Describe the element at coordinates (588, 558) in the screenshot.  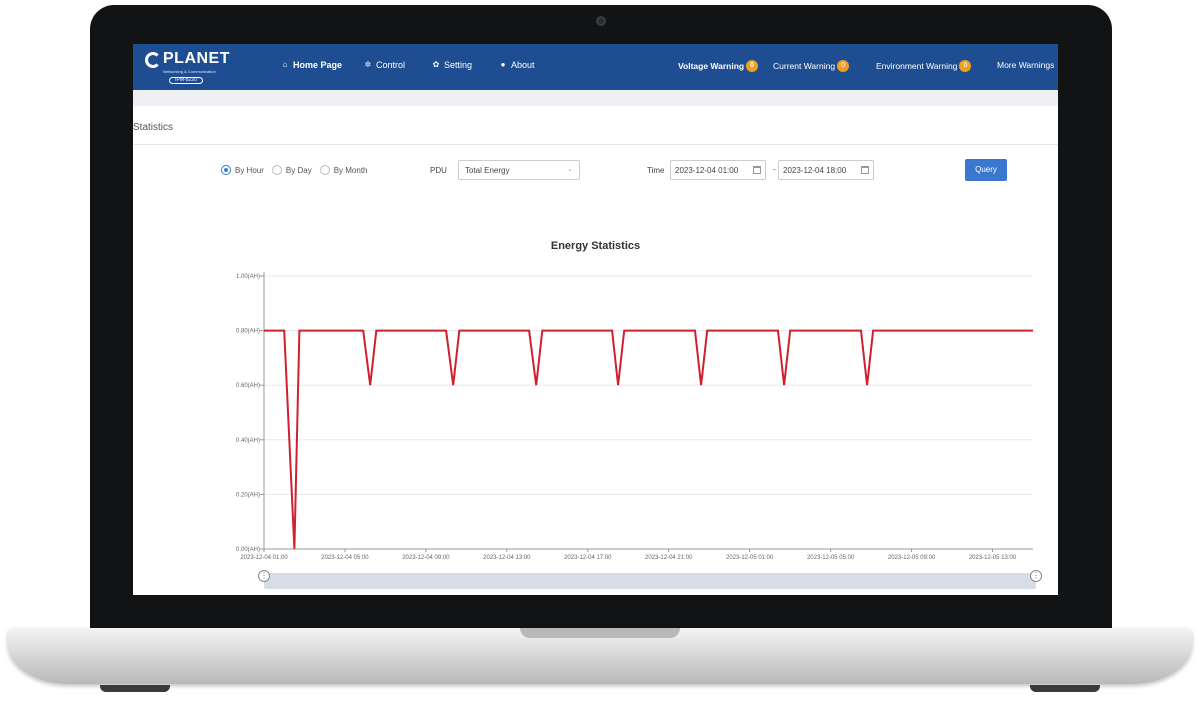
I see `x-tick-label: 2023-12-04 17:00` at that location.